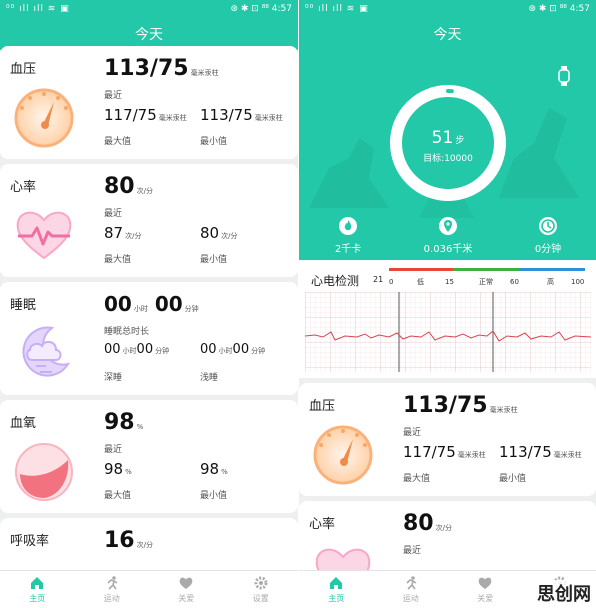 The height and width of the screenshot is (608, 596). I want to click on light-hours: 00, so click(208, 349).